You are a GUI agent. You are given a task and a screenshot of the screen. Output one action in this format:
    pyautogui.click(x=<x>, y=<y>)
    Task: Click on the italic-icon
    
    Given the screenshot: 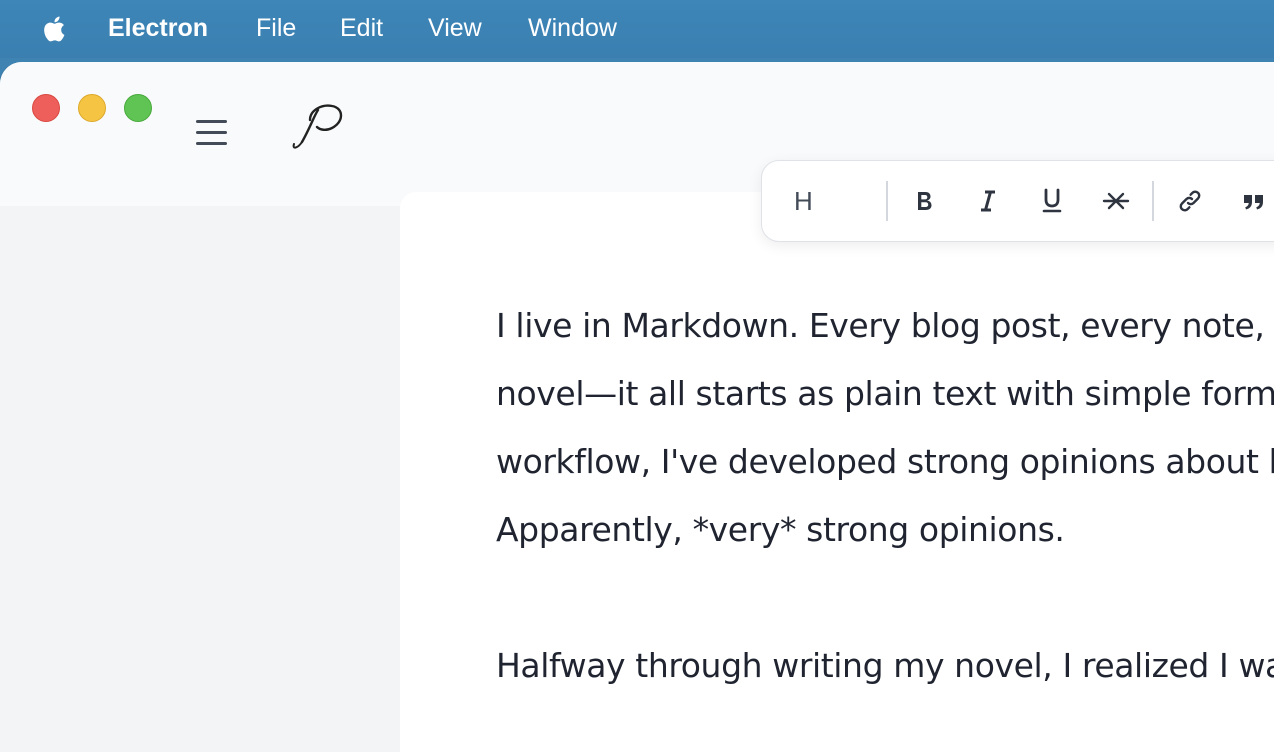 What is the action you would take?
    pyautogui.click(x=988, y=201)
    